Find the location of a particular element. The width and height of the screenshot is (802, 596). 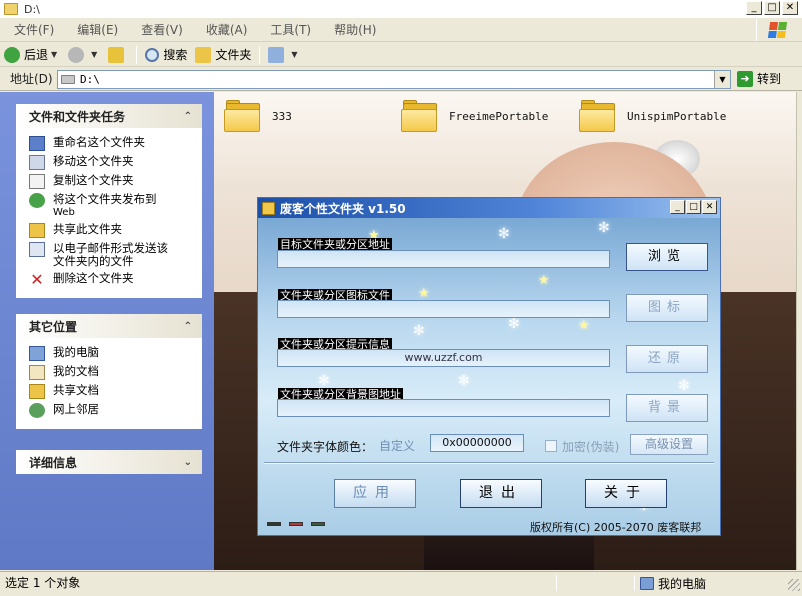

details-panel: 详细信息 ⌄ is located at coordinates (109, 462).